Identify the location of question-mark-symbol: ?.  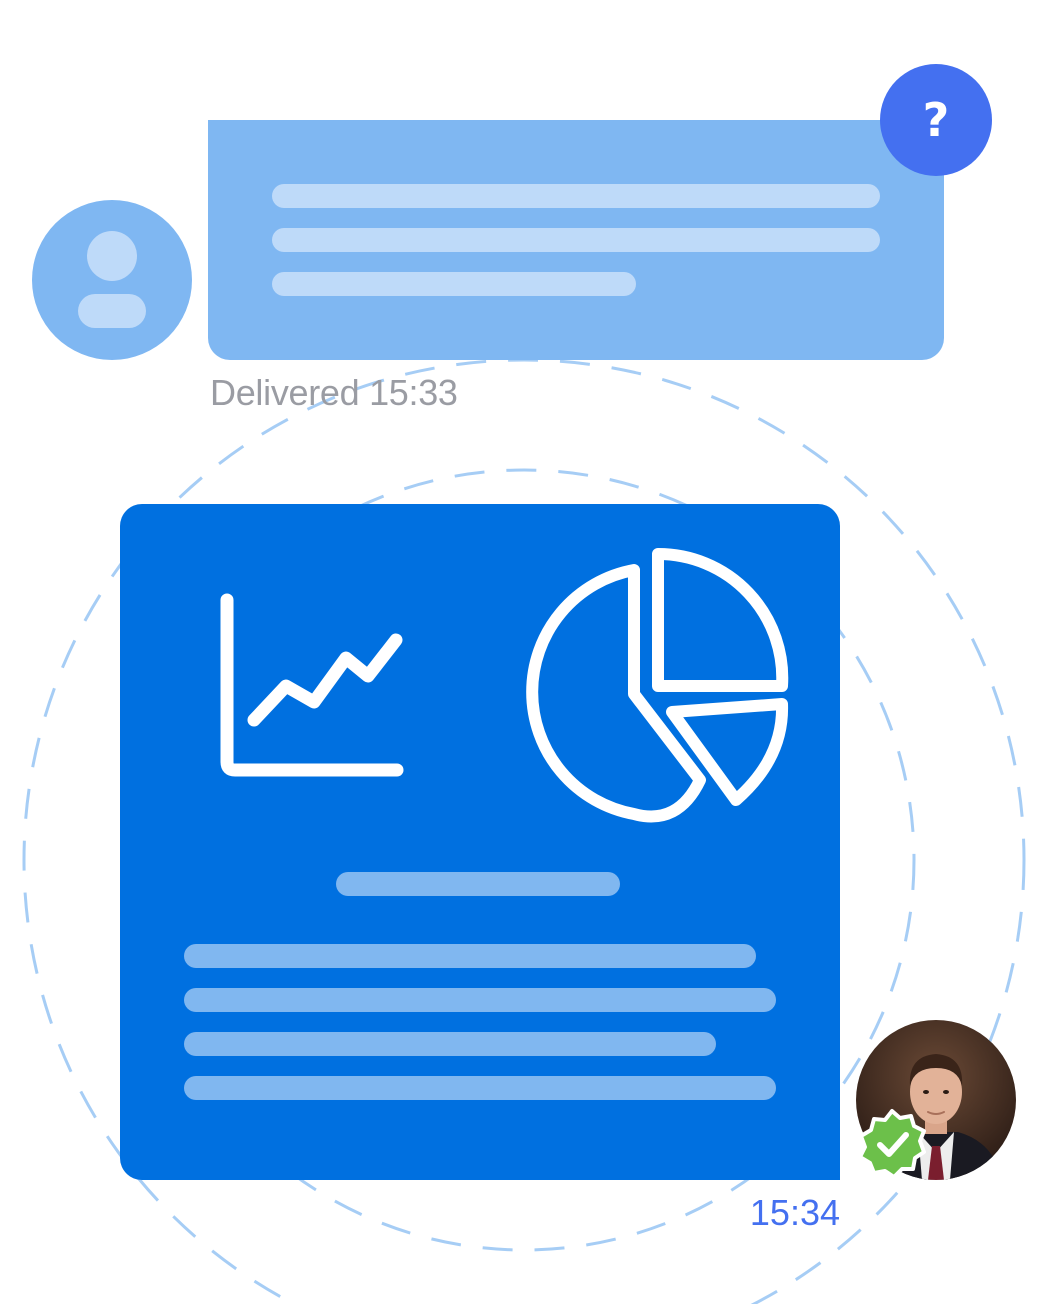
(936, 120).